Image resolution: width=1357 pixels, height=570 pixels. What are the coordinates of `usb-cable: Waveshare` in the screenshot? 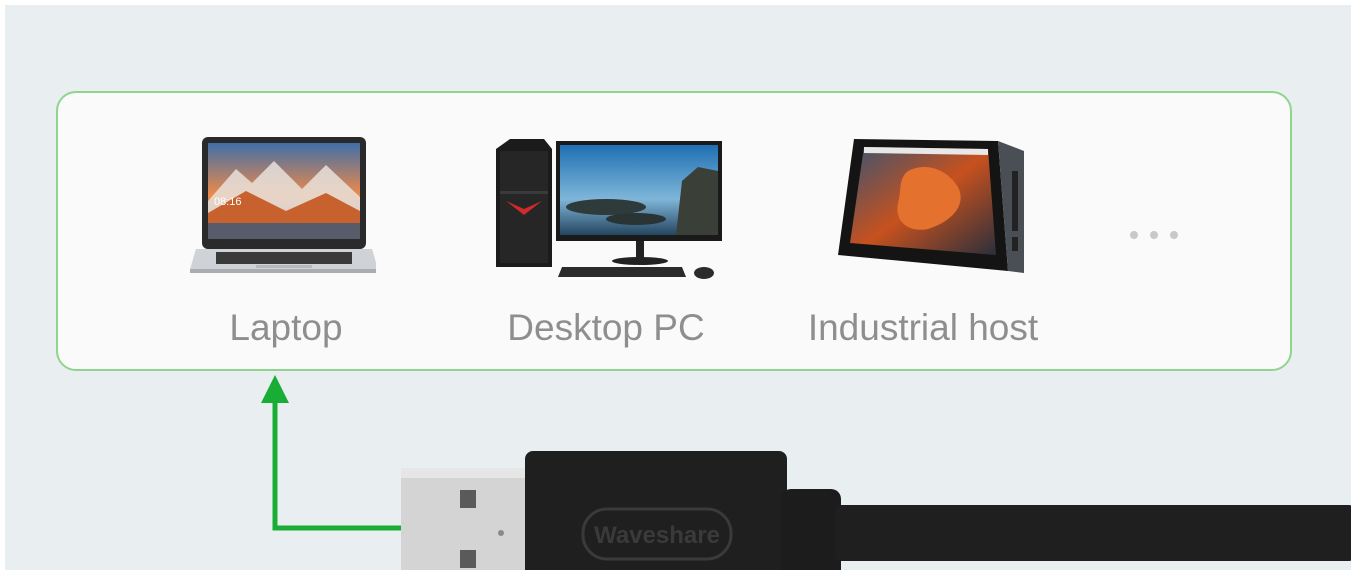 It's located at (876, 510).